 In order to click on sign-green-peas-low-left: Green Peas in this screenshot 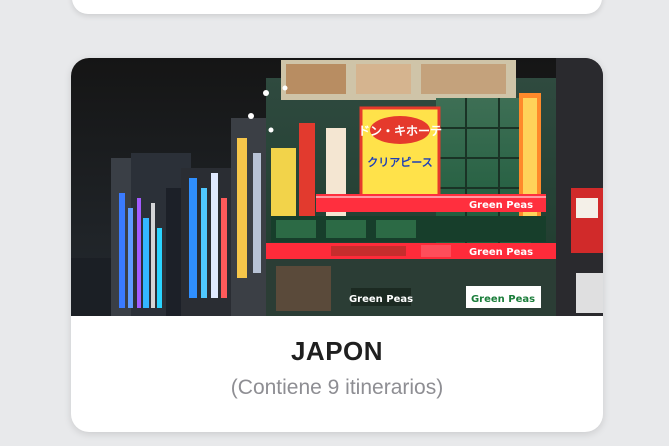, I will do `click(381, 299)`.